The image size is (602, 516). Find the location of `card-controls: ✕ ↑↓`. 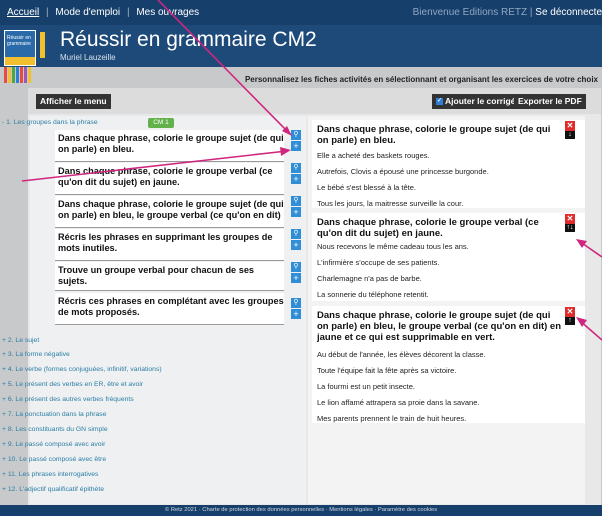

card-controls: ✕ ↑↓ is located at coordinates (570, 223).